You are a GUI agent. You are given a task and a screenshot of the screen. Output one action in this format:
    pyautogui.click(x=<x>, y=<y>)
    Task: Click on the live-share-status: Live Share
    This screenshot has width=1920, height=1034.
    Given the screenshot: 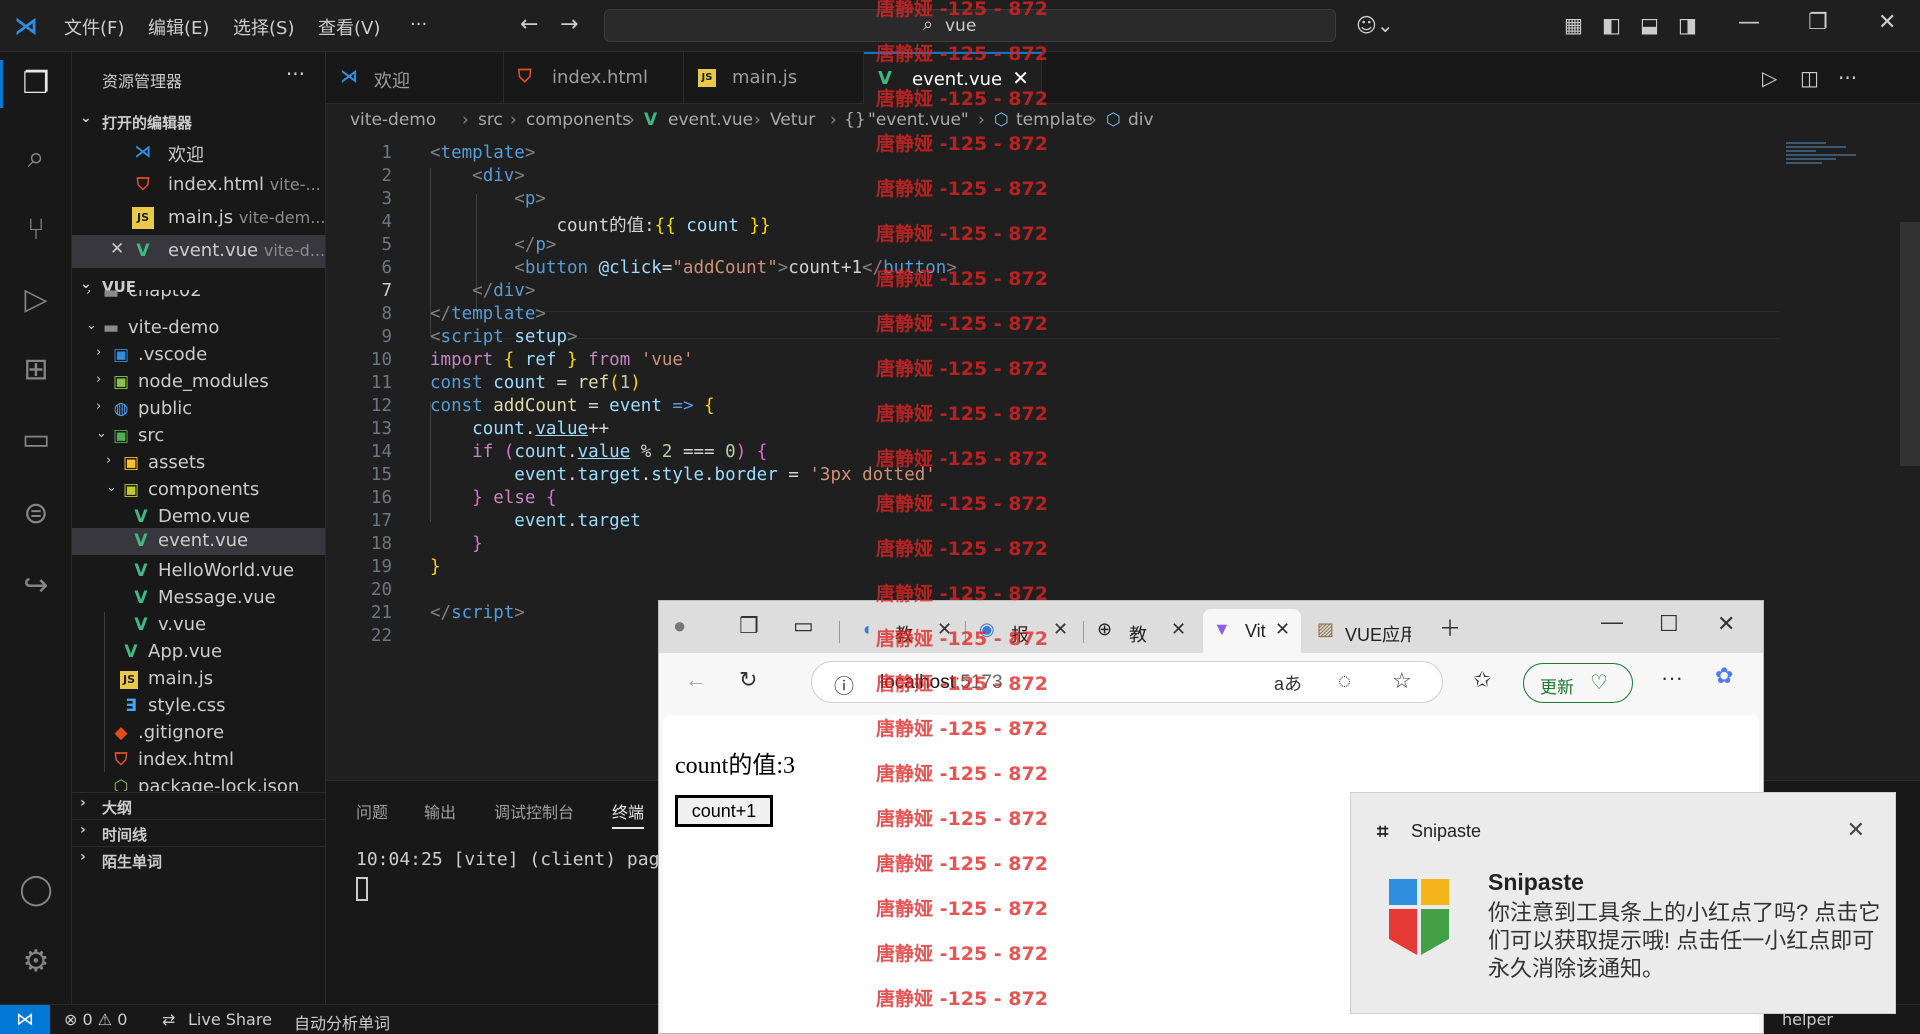 What is the action you would take?
    pyautogui.click(x=230, y=1019)
    